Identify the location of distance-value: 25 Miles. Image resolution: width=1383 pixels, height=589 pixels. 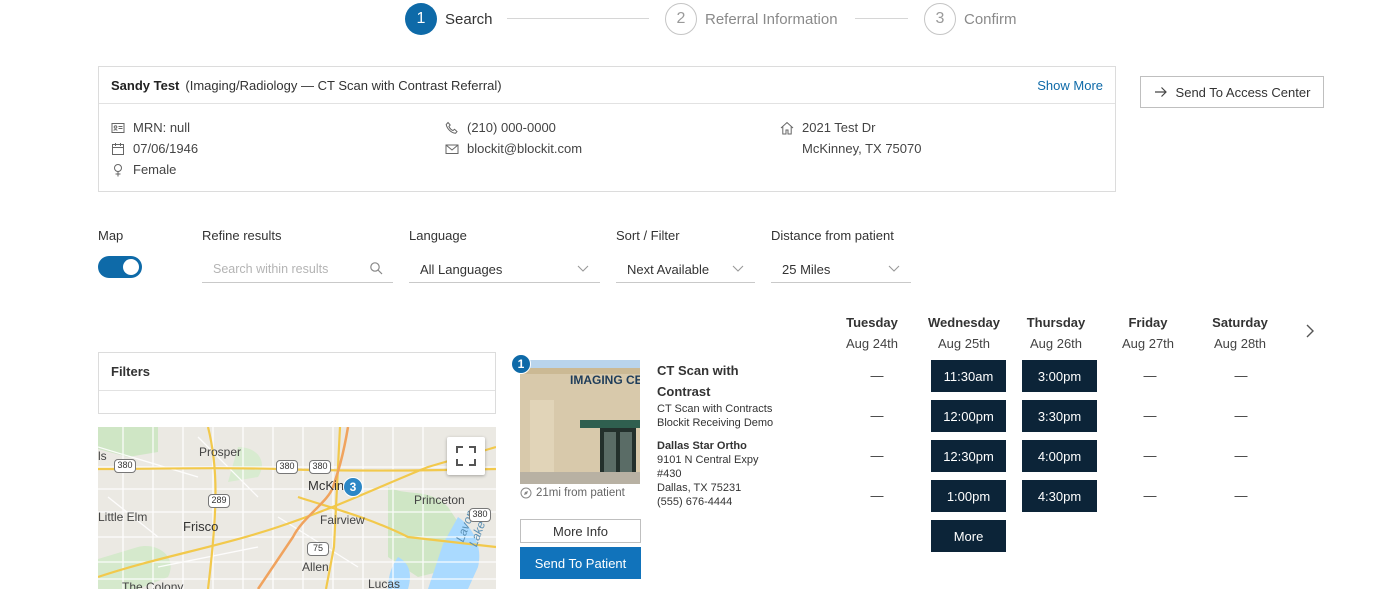
(806, 269).